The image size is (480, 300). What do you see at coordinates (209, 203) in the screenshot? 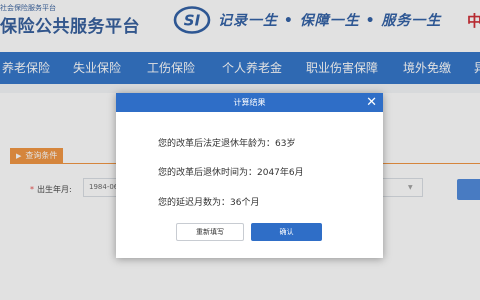
I see `result-delay-months: 您的延迟月数为：36个月` at bounding box center [209, 203].